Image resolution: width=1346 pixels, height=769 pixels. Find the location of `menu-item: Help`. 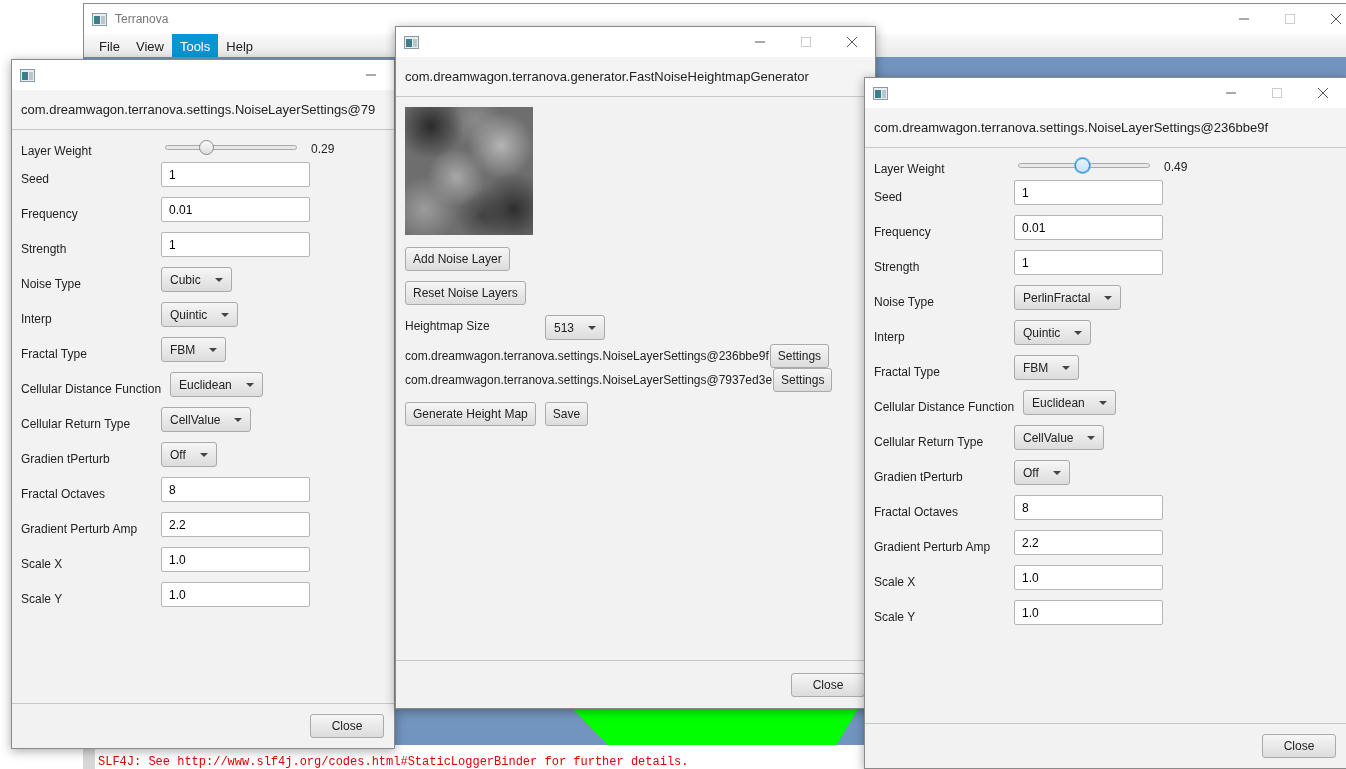

menu-item: Help is located at coordinates (239, 45).